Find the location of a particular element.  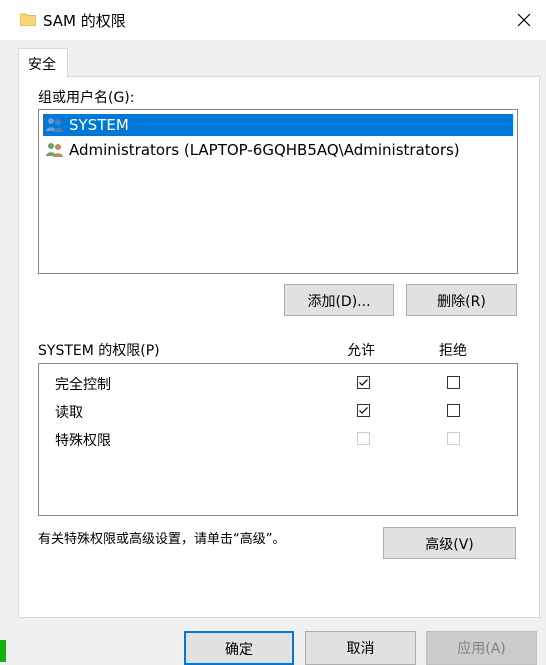

allow-full-control-checkbox is located at coordinates (363, 382).